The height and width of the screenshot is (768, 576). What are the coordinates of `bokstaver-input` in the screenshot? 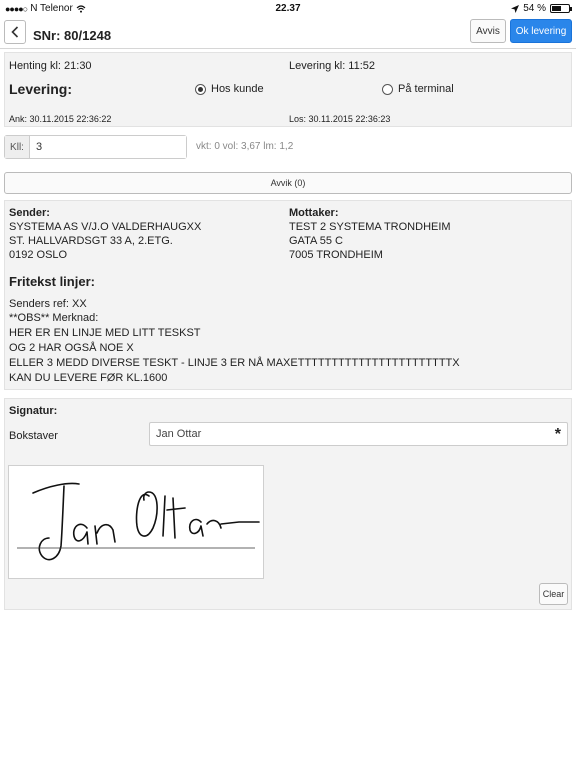 It's located at (358, 434).